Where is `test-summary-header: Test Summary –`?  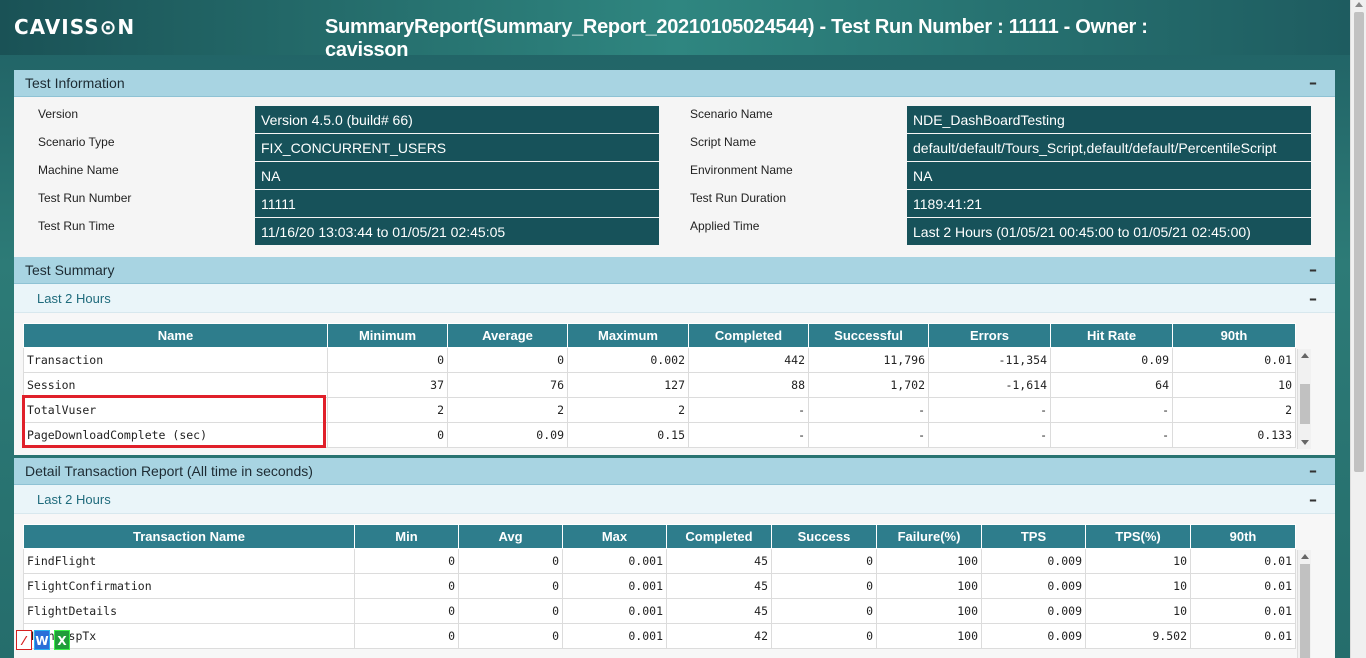
test-summary-header: Test Summary – is located at coordinates (674, 270).